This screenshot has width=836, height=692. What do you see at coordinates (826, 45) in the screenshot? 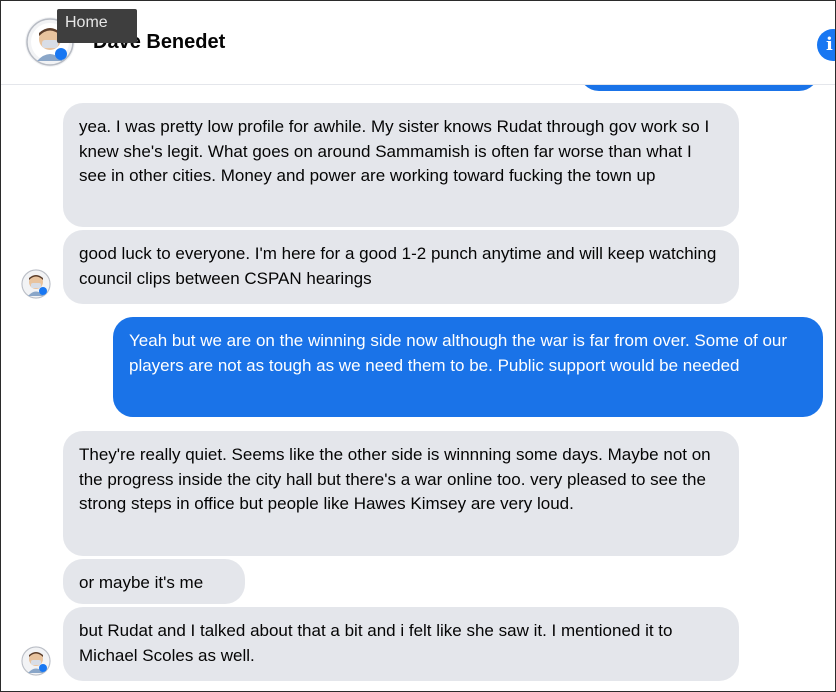
I see `info-icon: i` at bounding box center [826, 45].